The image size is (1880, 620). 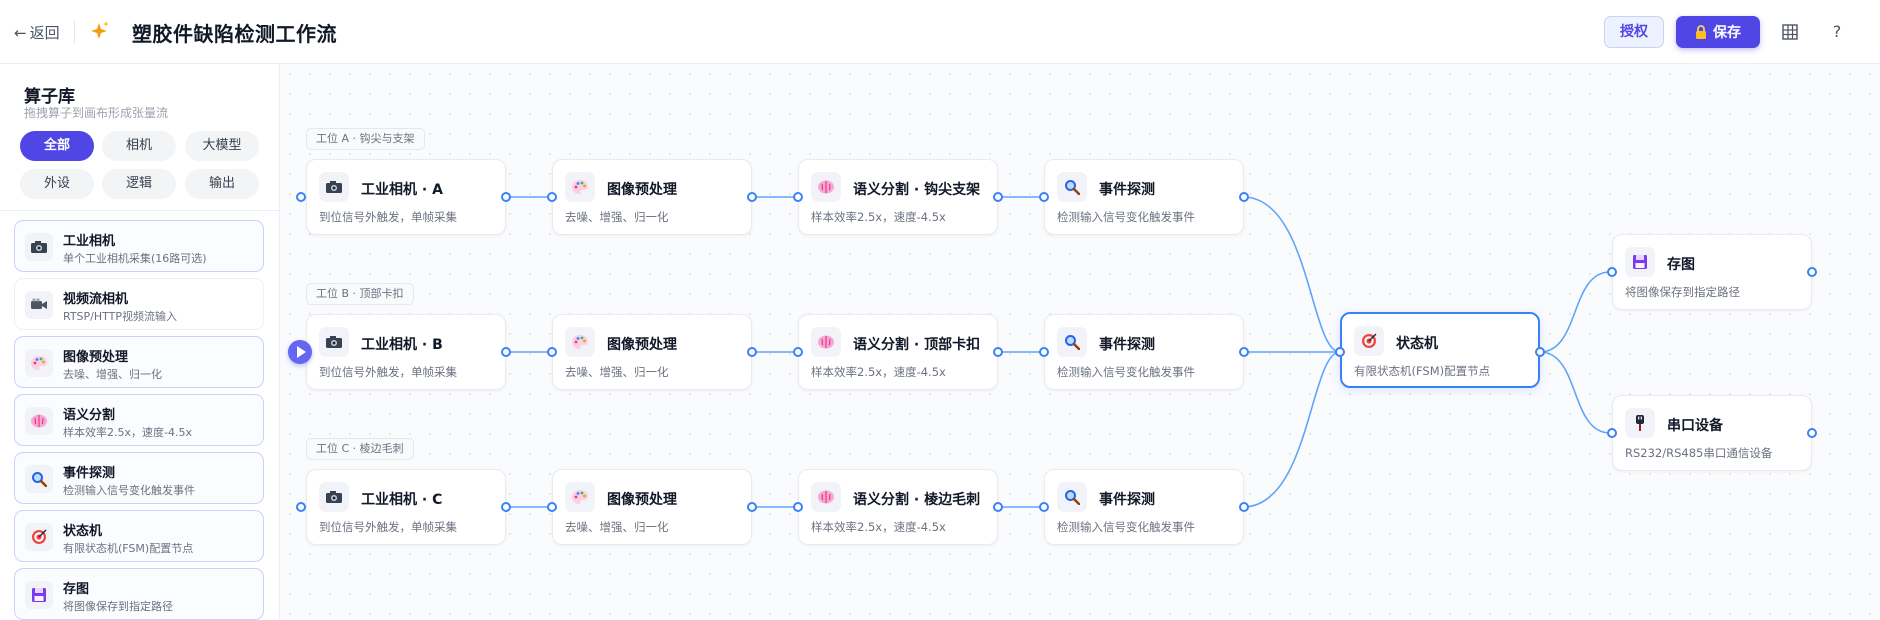 I want to click on arrow-left-icon: ←, so click(x=20, y=33).